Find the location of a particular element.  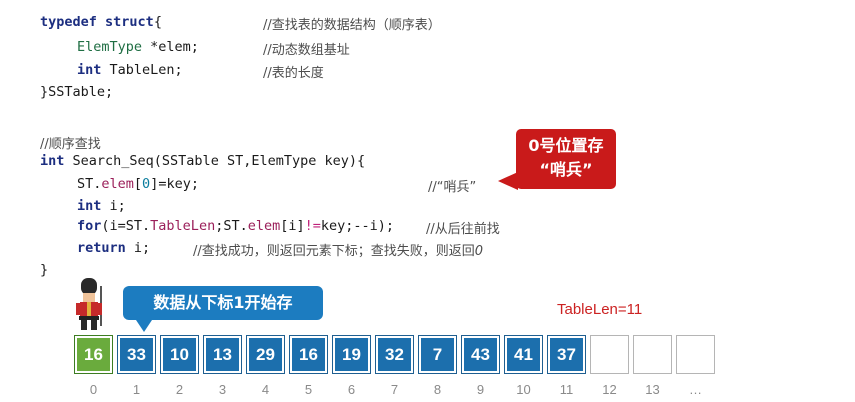

array-cell: 37 is located at coordinates (566, 354).